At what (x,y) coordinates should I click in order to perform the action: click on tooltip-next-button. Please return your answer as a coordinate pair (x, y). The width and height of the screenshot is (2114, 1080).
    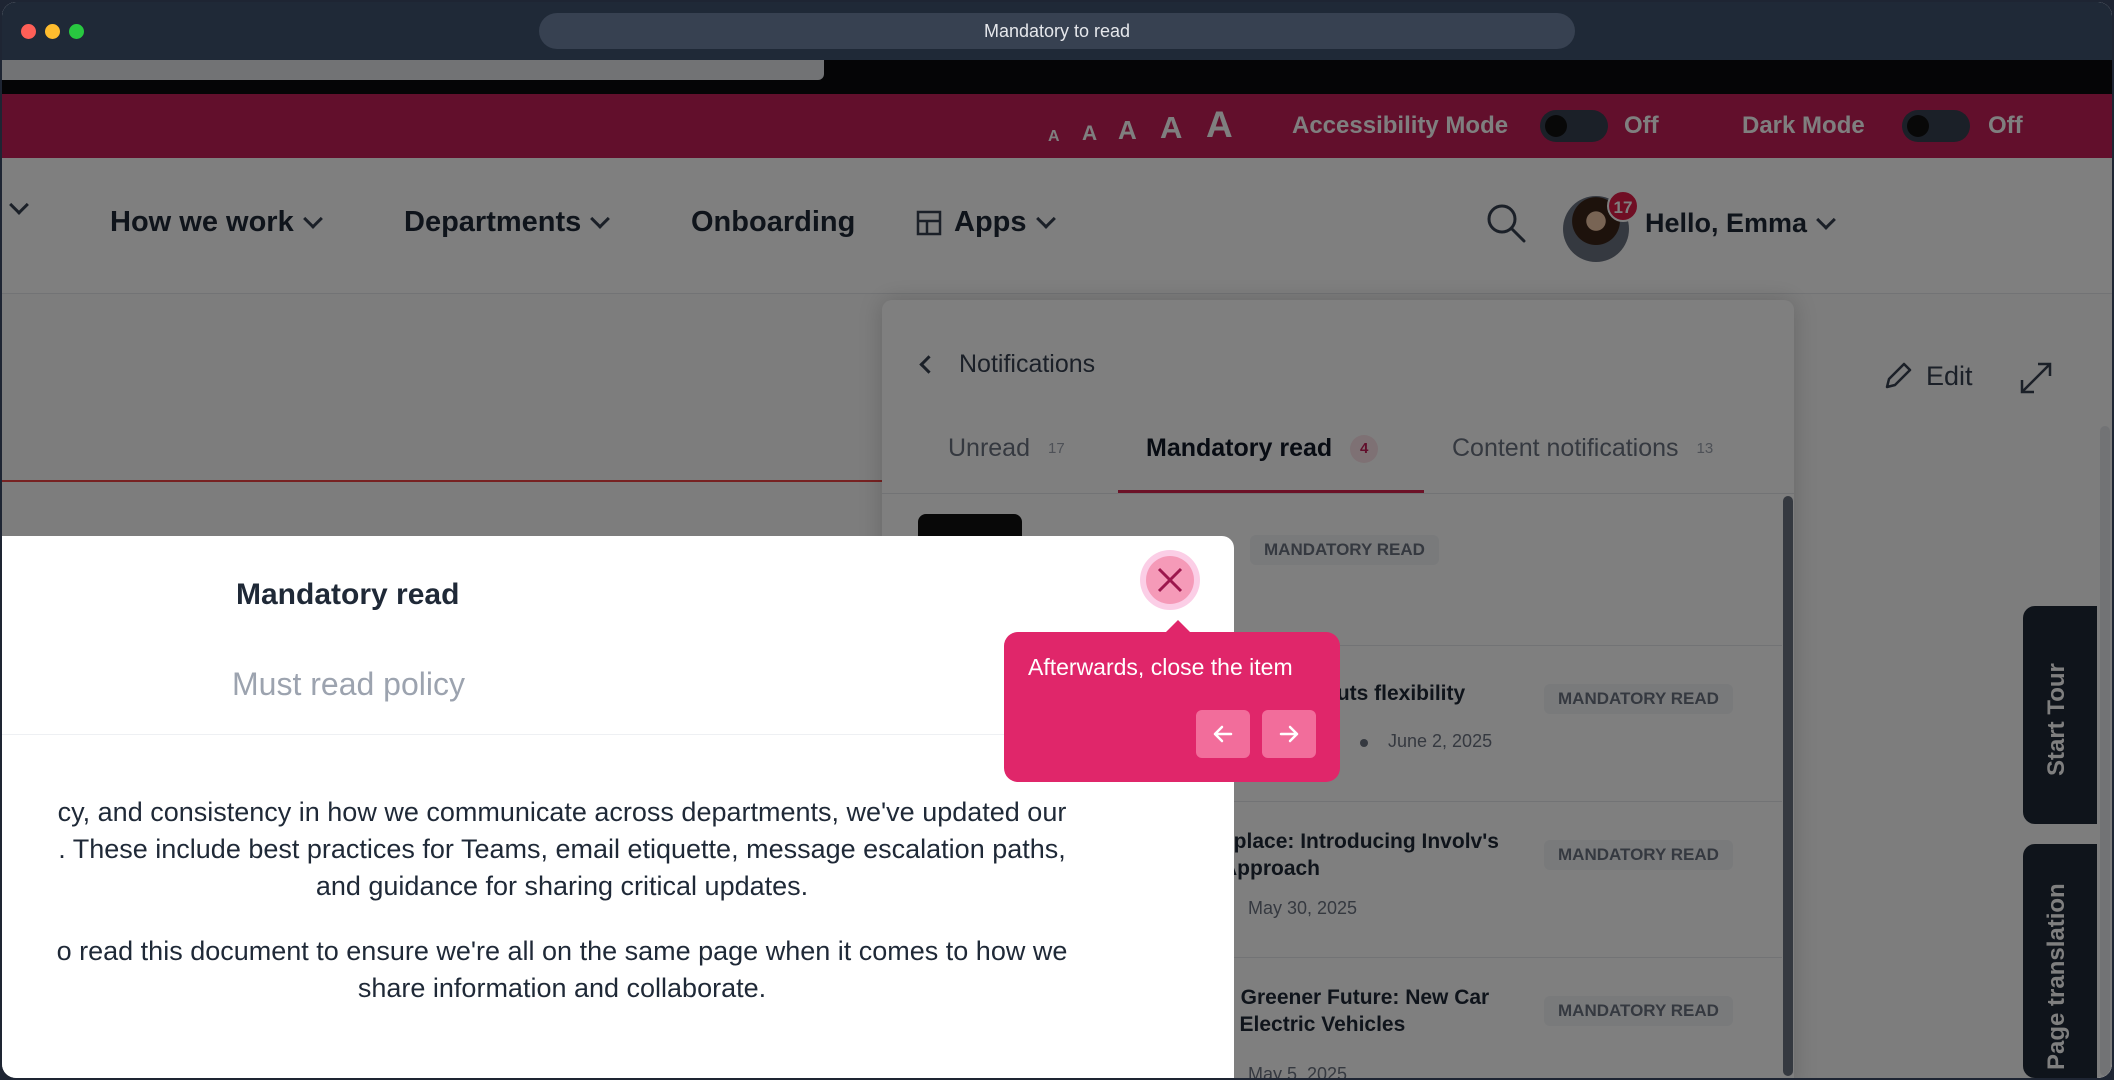
    Looking at the image, I should click on (1289, 734).